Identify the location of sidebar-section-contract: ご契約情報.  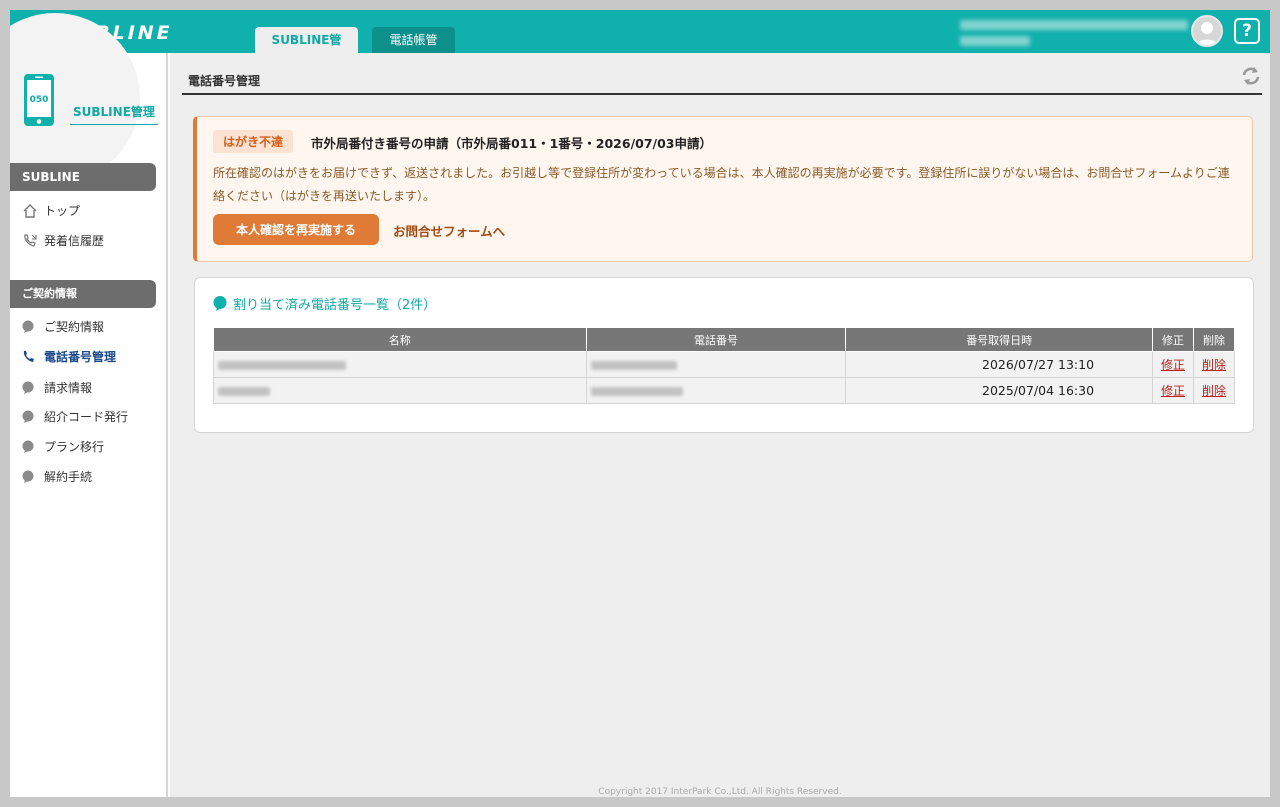
(83, 294).